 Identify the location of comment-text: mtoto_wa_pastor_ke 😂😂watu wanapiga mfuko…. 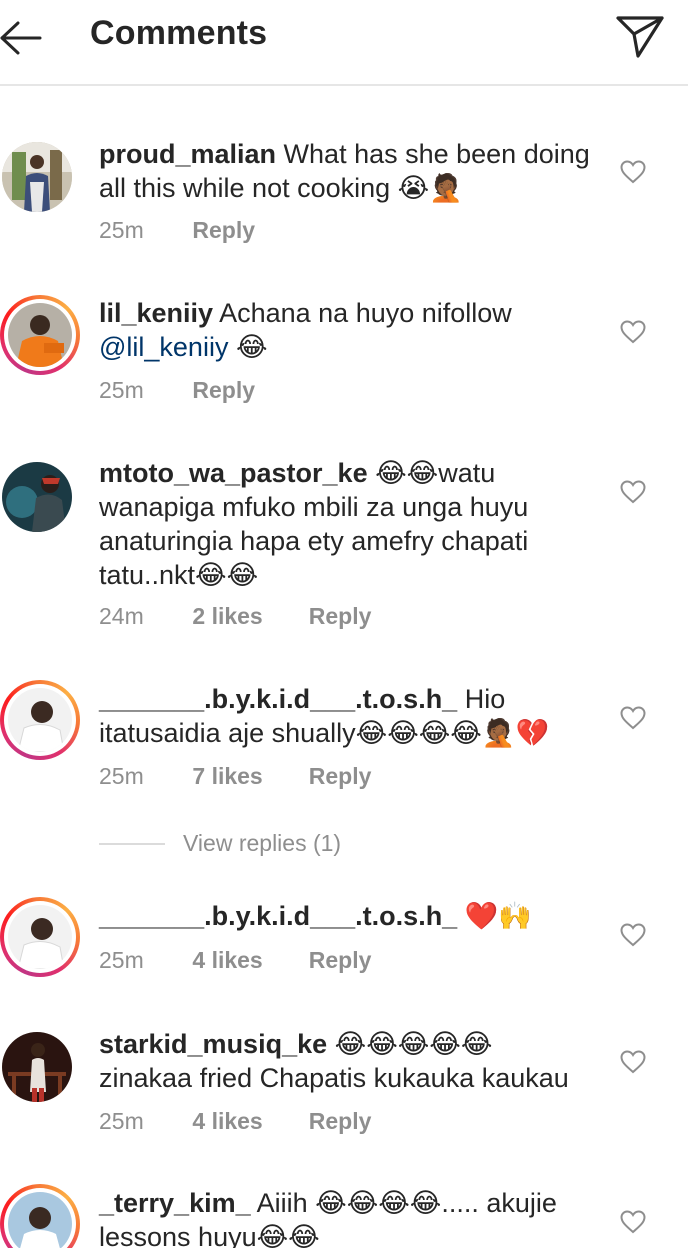
(349, 524).